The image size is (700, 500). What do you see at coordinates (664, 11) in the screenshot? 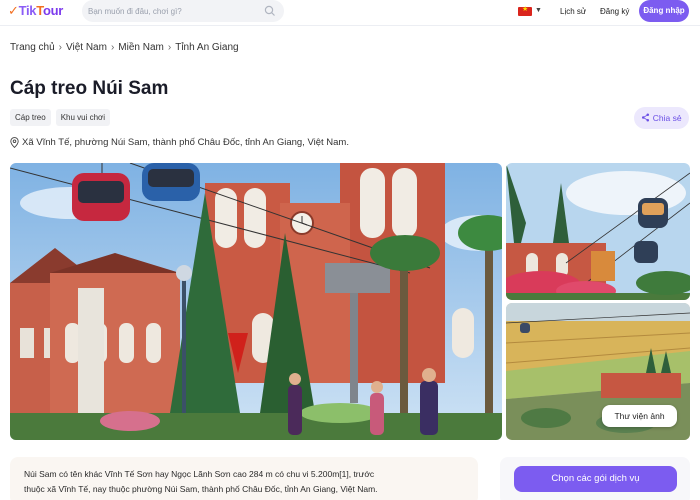
I see `login-button: Đăng nhập` at bounding box center [664, 11].